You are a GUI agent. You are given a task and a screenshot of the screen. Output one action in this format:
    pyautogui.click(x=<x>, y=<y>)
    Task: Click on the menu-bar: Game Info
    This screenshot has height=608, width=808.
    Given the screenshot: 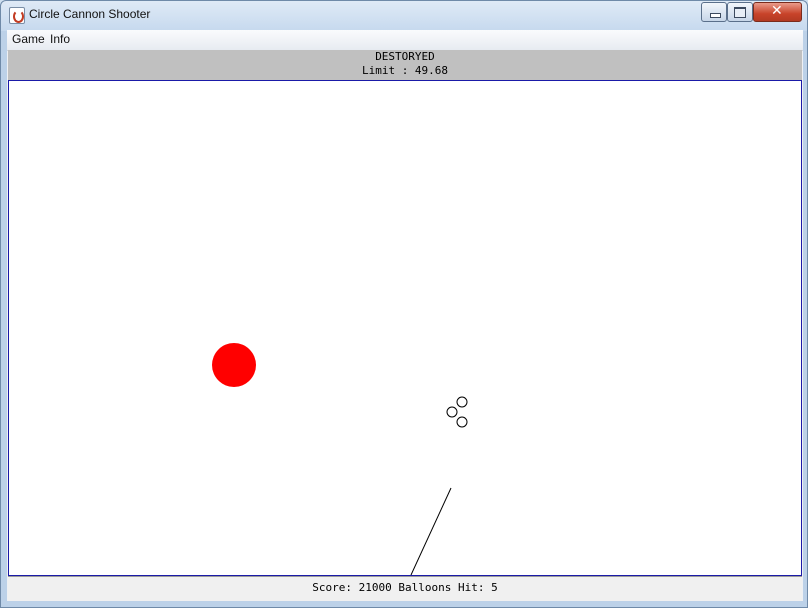 What is the action you would take?
    pyautogui.click(x=405, y=40)
    